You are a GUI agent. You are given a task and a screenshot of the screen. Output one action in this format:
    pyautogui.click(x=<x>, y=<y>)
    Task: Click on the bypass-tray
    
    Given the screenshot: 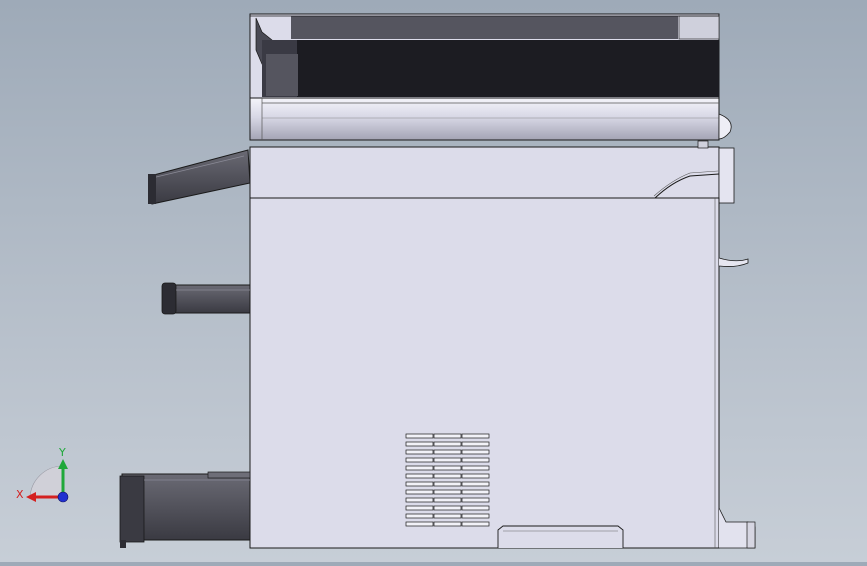 What is the action you would take?
    pyautogui.click(x=206, y=298)
    